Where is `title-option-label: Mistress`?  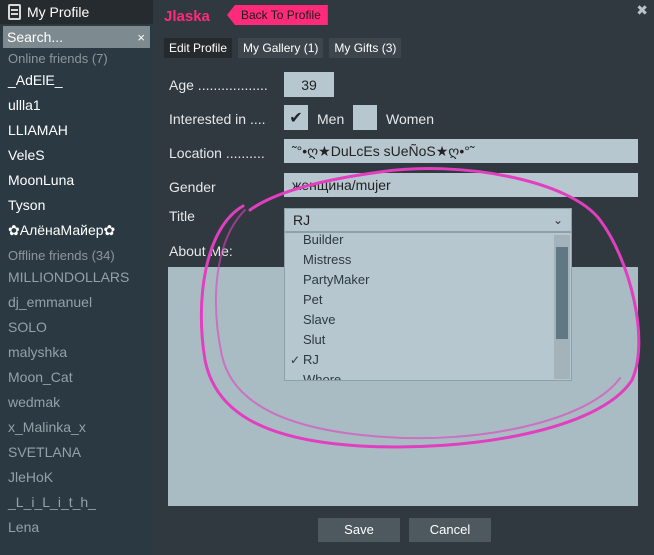
title-option-label: Mistress is located at coordinates (327, 259).